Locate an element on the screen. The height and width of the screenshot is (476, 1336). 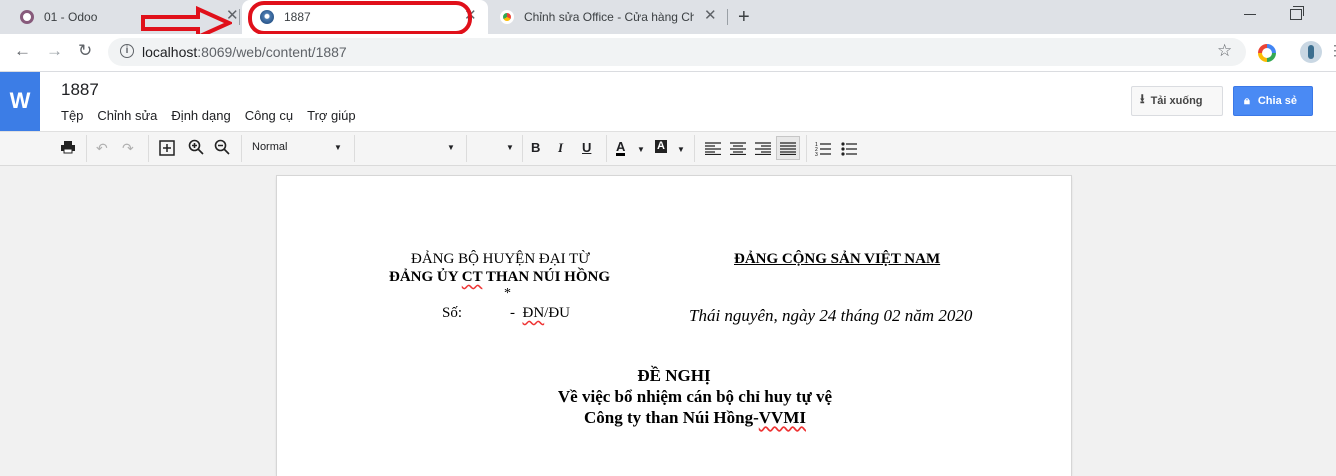
url-host: localhost is located at coordinates (170, 52).